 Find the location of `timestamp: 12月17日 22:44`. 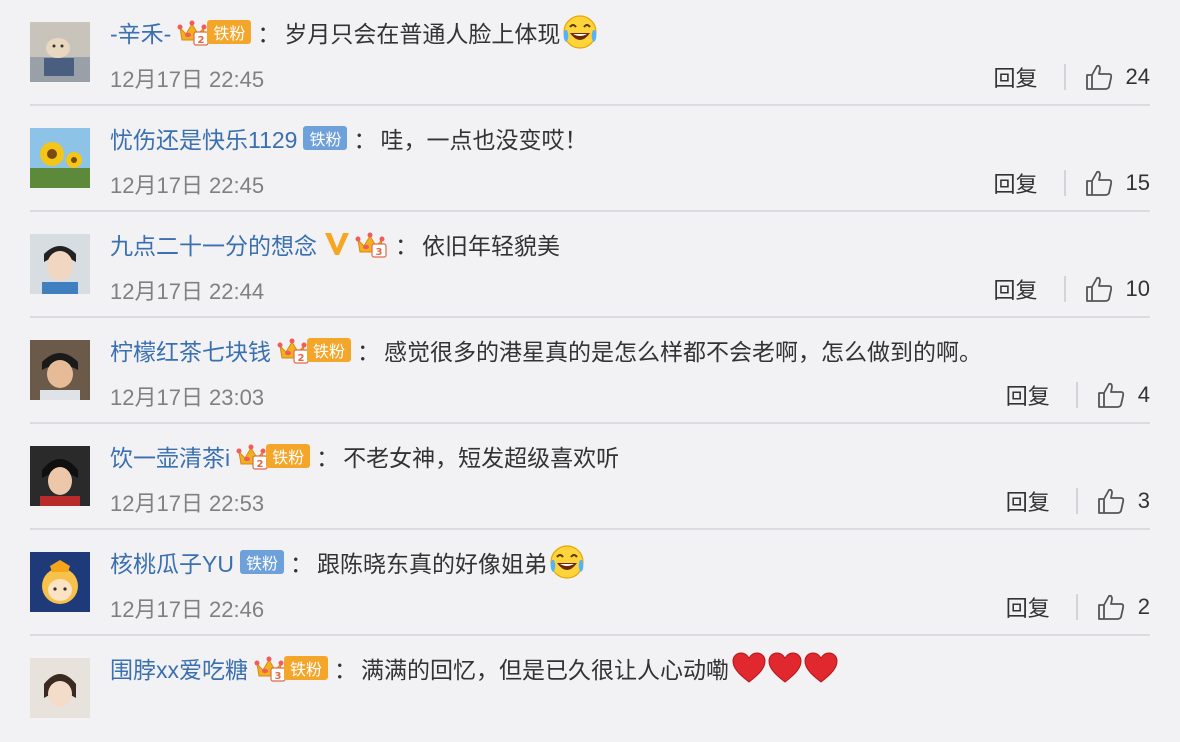

timestamp: 12月17日 22:44 is located at coordinates (187, 291).